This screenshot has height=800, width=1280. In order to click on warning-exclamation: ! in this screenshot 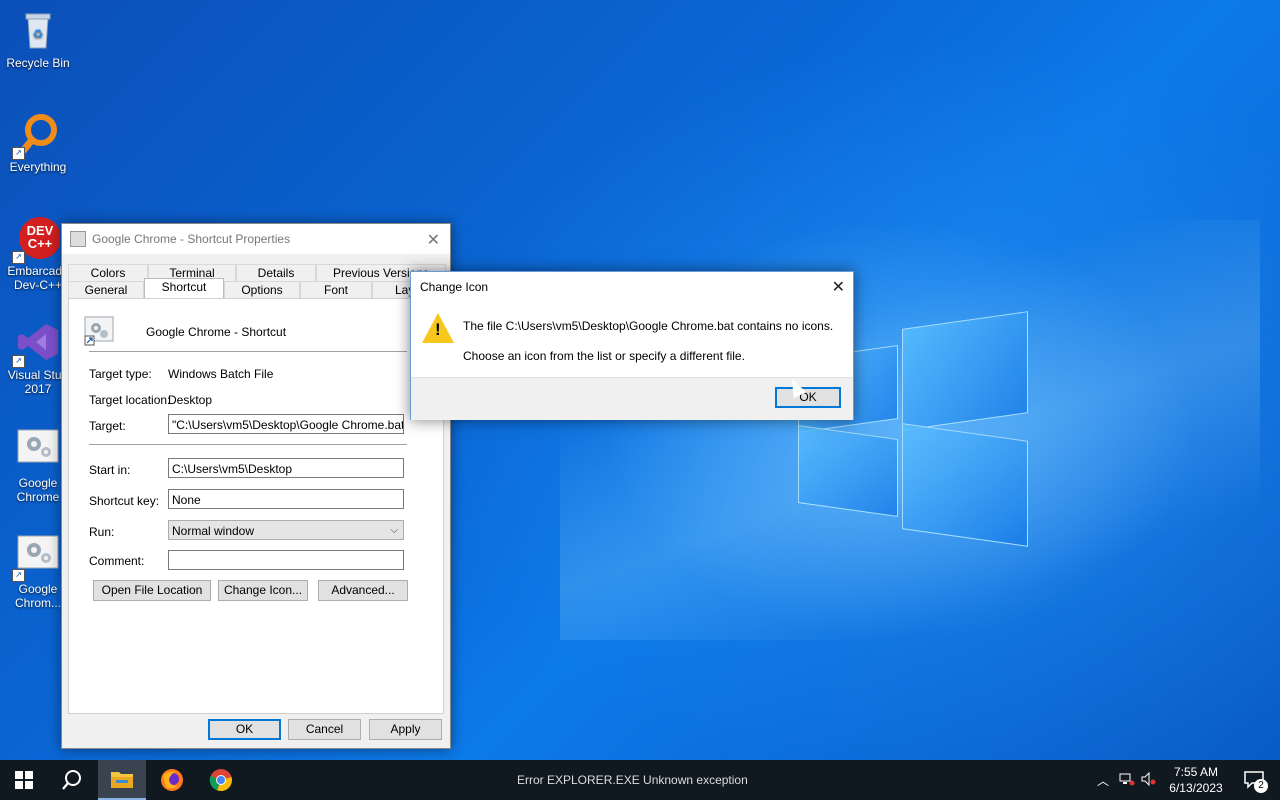, I will do `click(438, 329)`.